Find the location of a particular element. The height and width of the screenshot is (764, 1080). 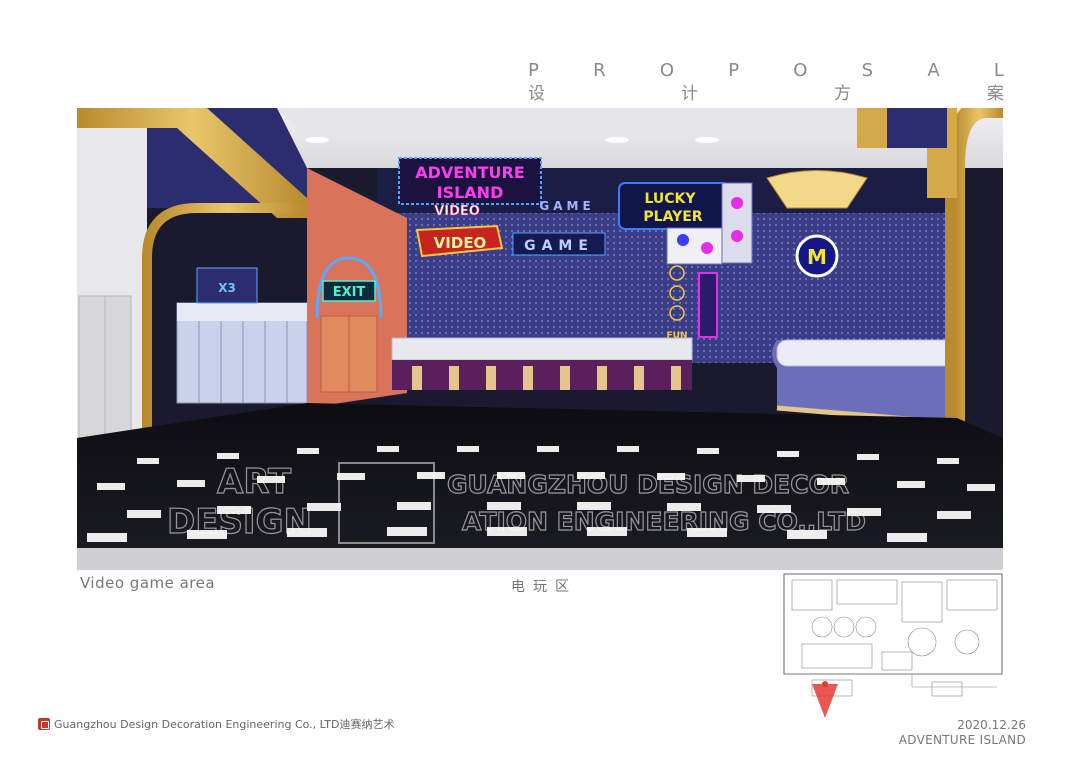

video-top-sign-text: VIDEO is located at coordinates (457, 211).